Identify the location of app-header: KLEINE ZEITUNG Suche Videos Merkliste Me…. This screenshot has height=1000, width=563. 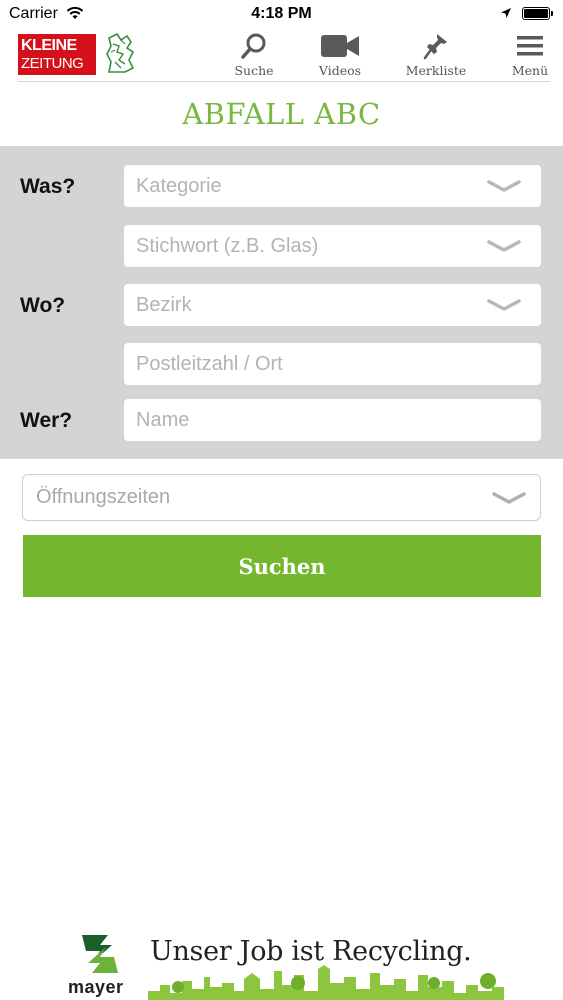
(281, 56).